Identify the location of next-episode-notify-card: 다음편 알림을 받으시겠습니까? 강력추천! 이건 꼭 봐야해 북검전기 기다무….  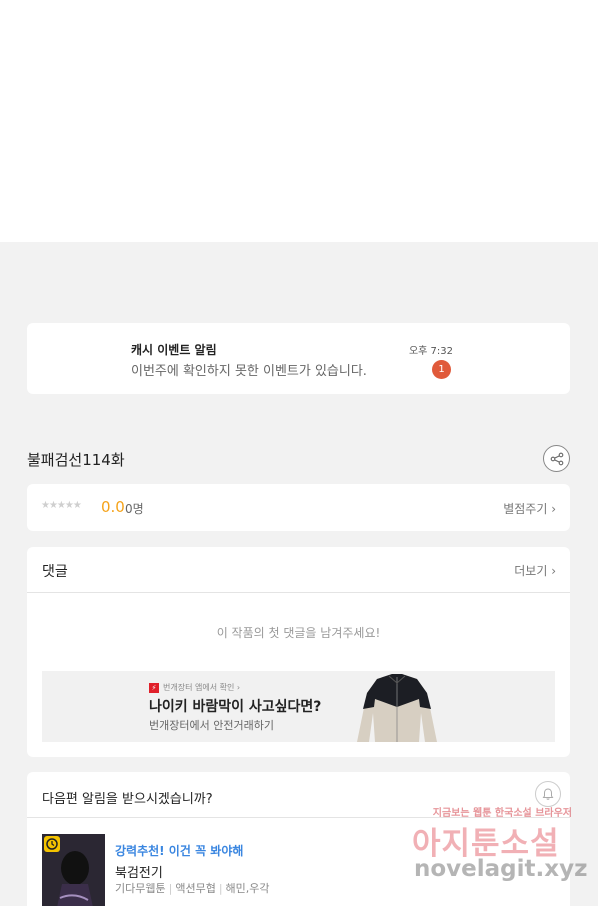
(298, 839).